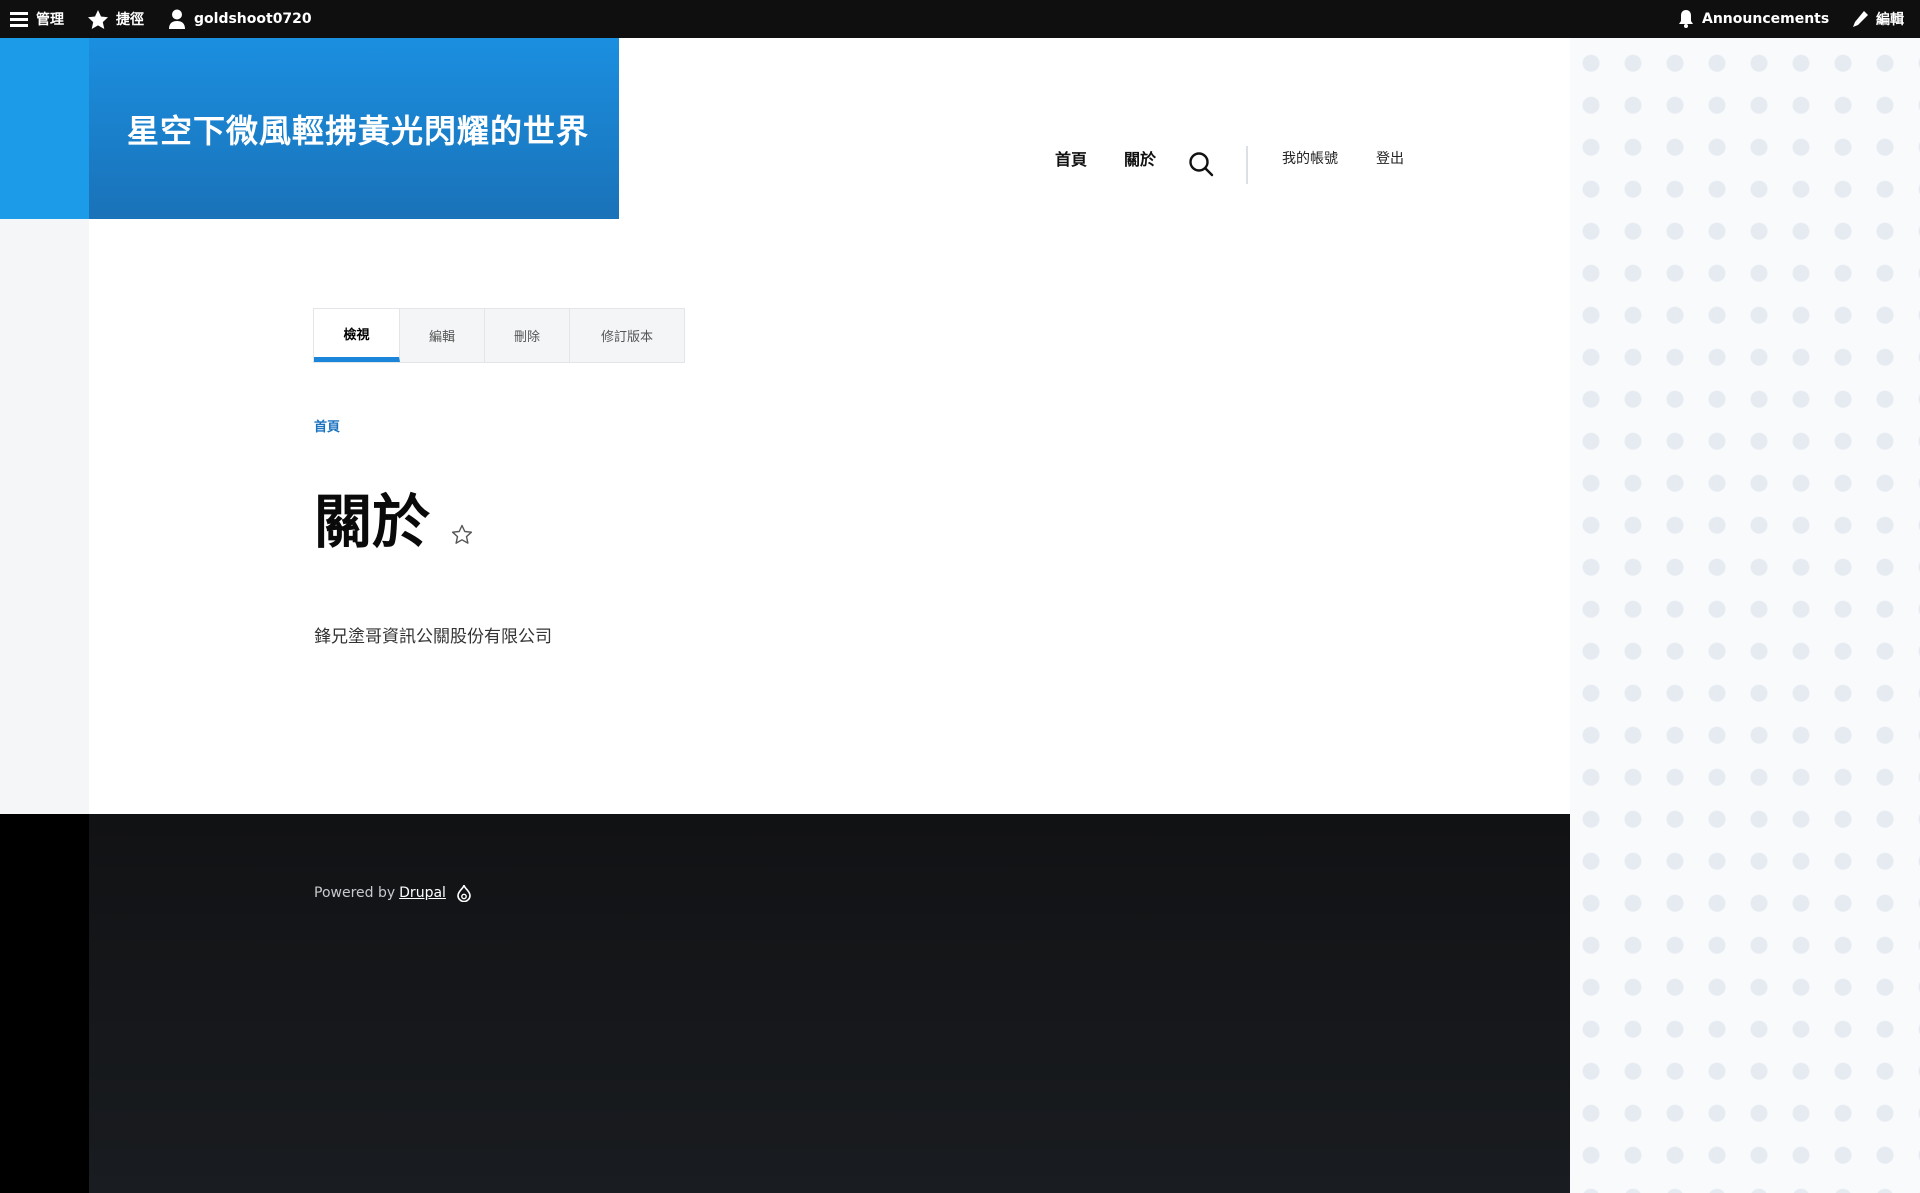  Describe the element at coordinates (1686, 19) in the screenshot. I see `bell-icon` at that location.